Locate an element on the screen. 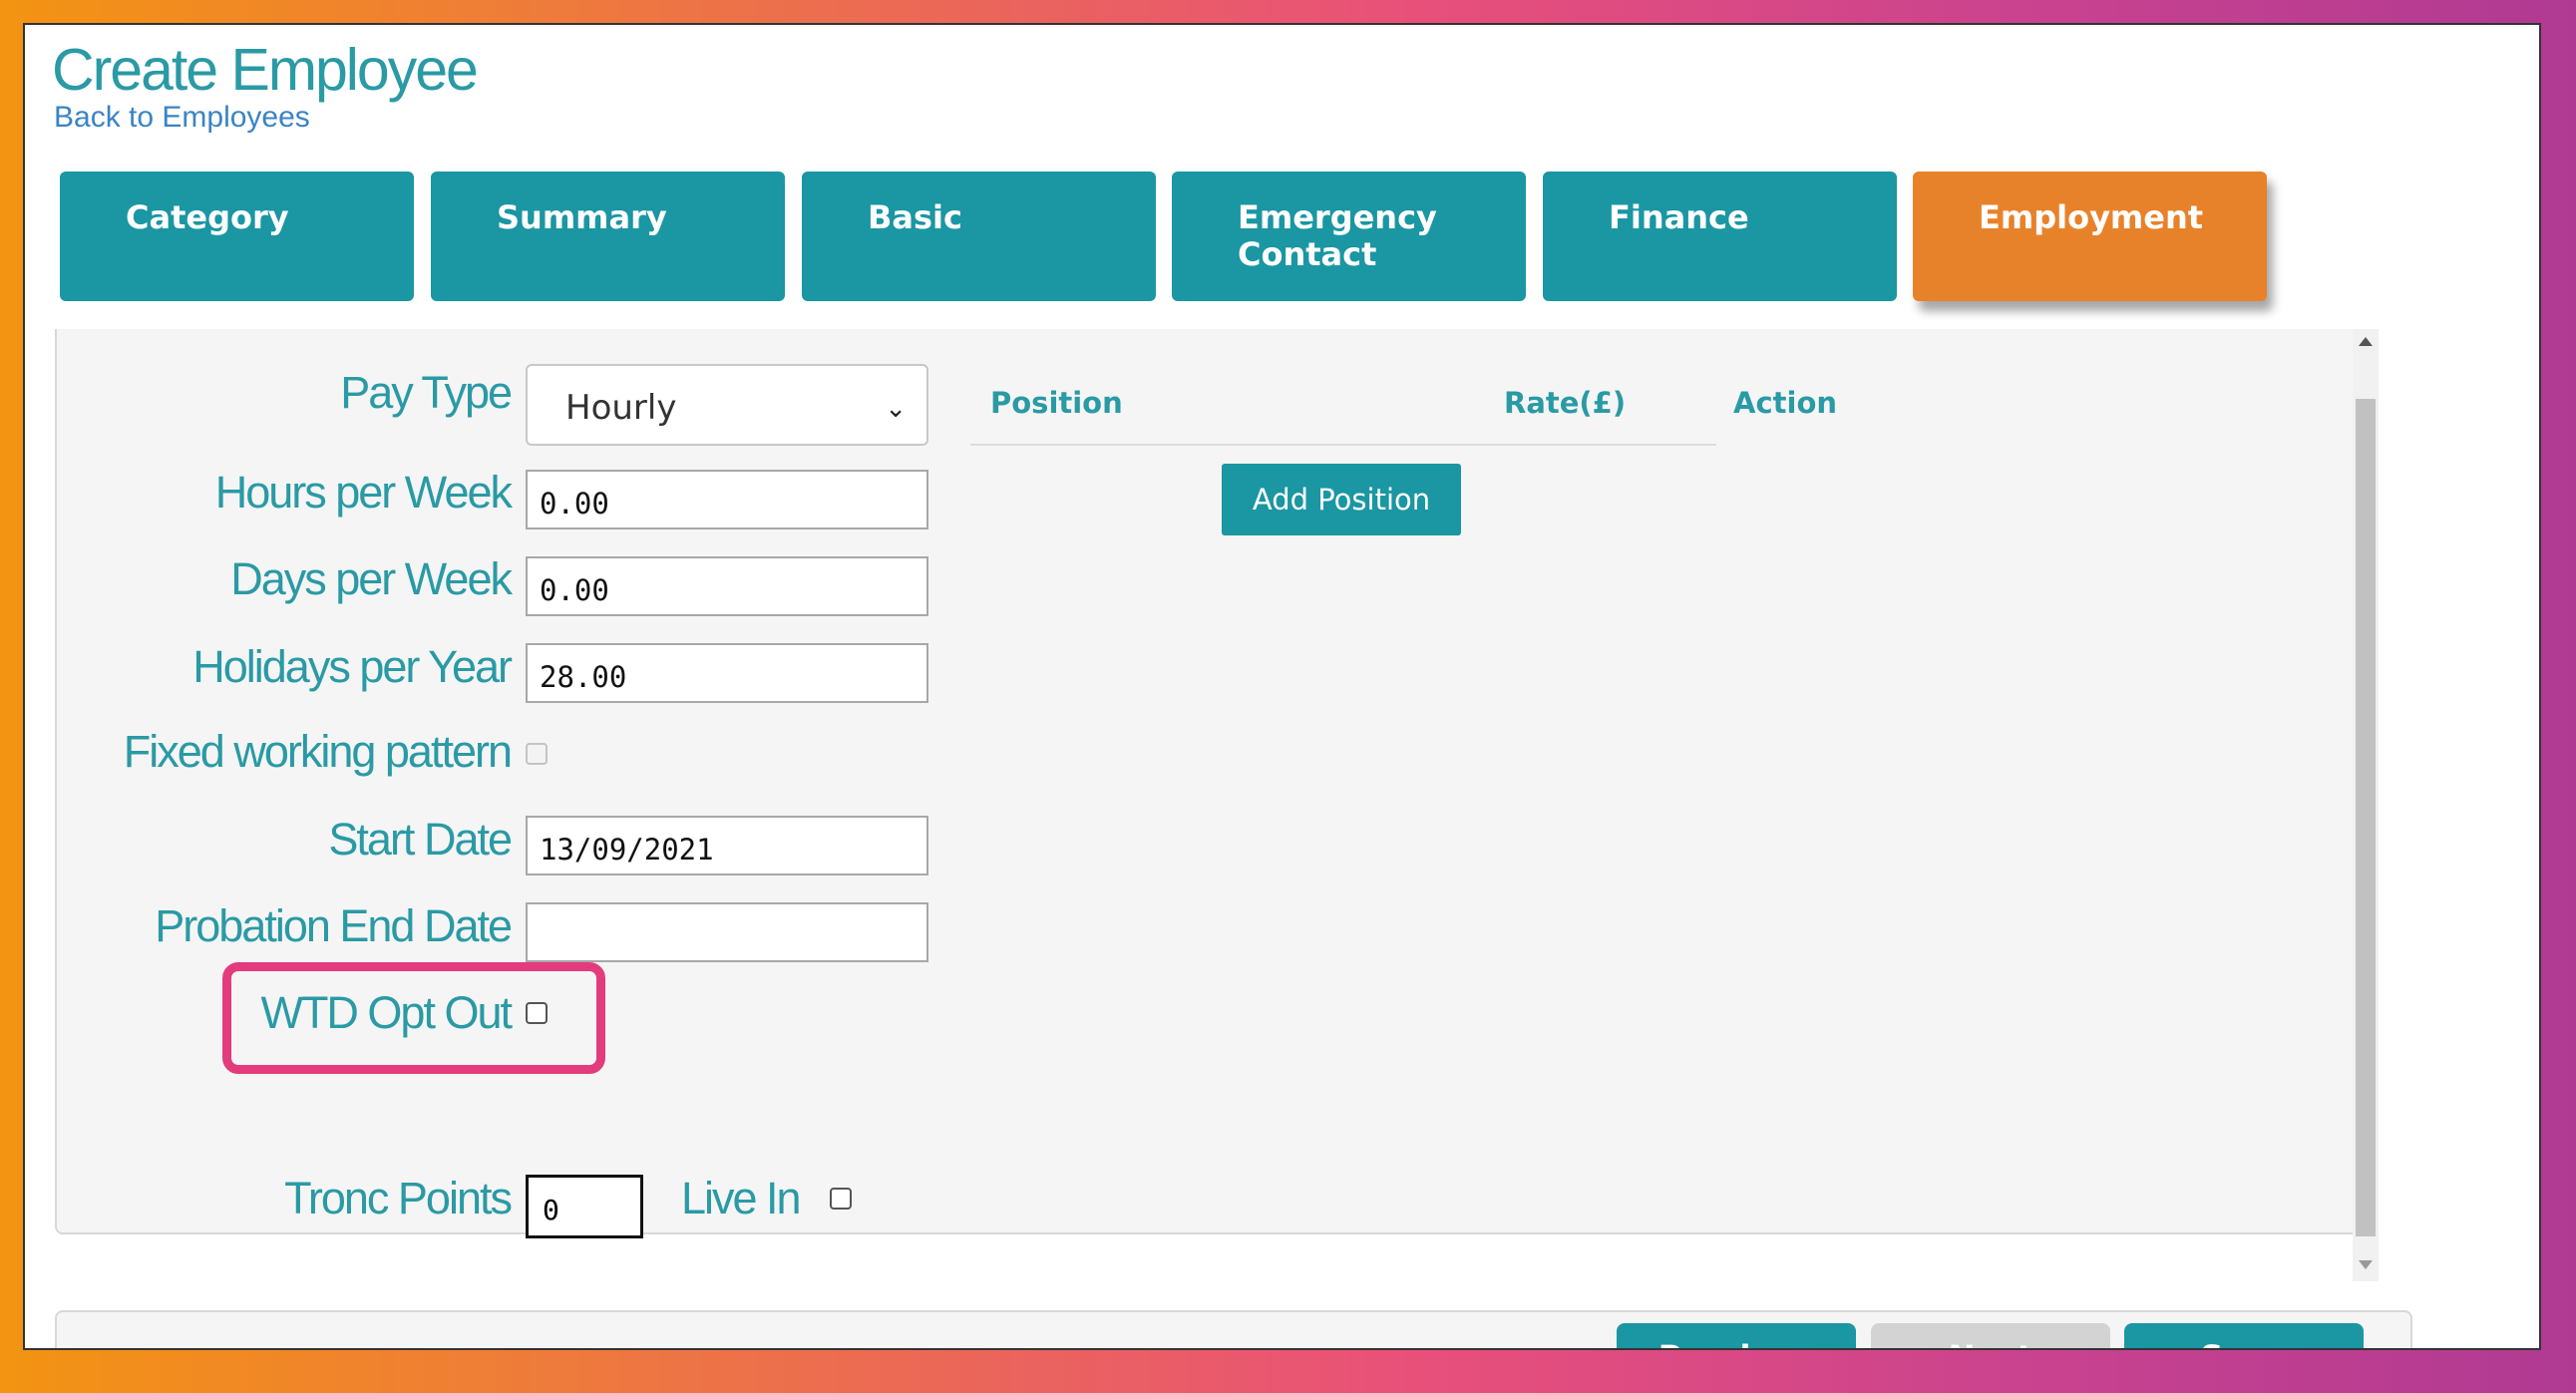  tab-summary: Summary is located at coordinates (608, 236).